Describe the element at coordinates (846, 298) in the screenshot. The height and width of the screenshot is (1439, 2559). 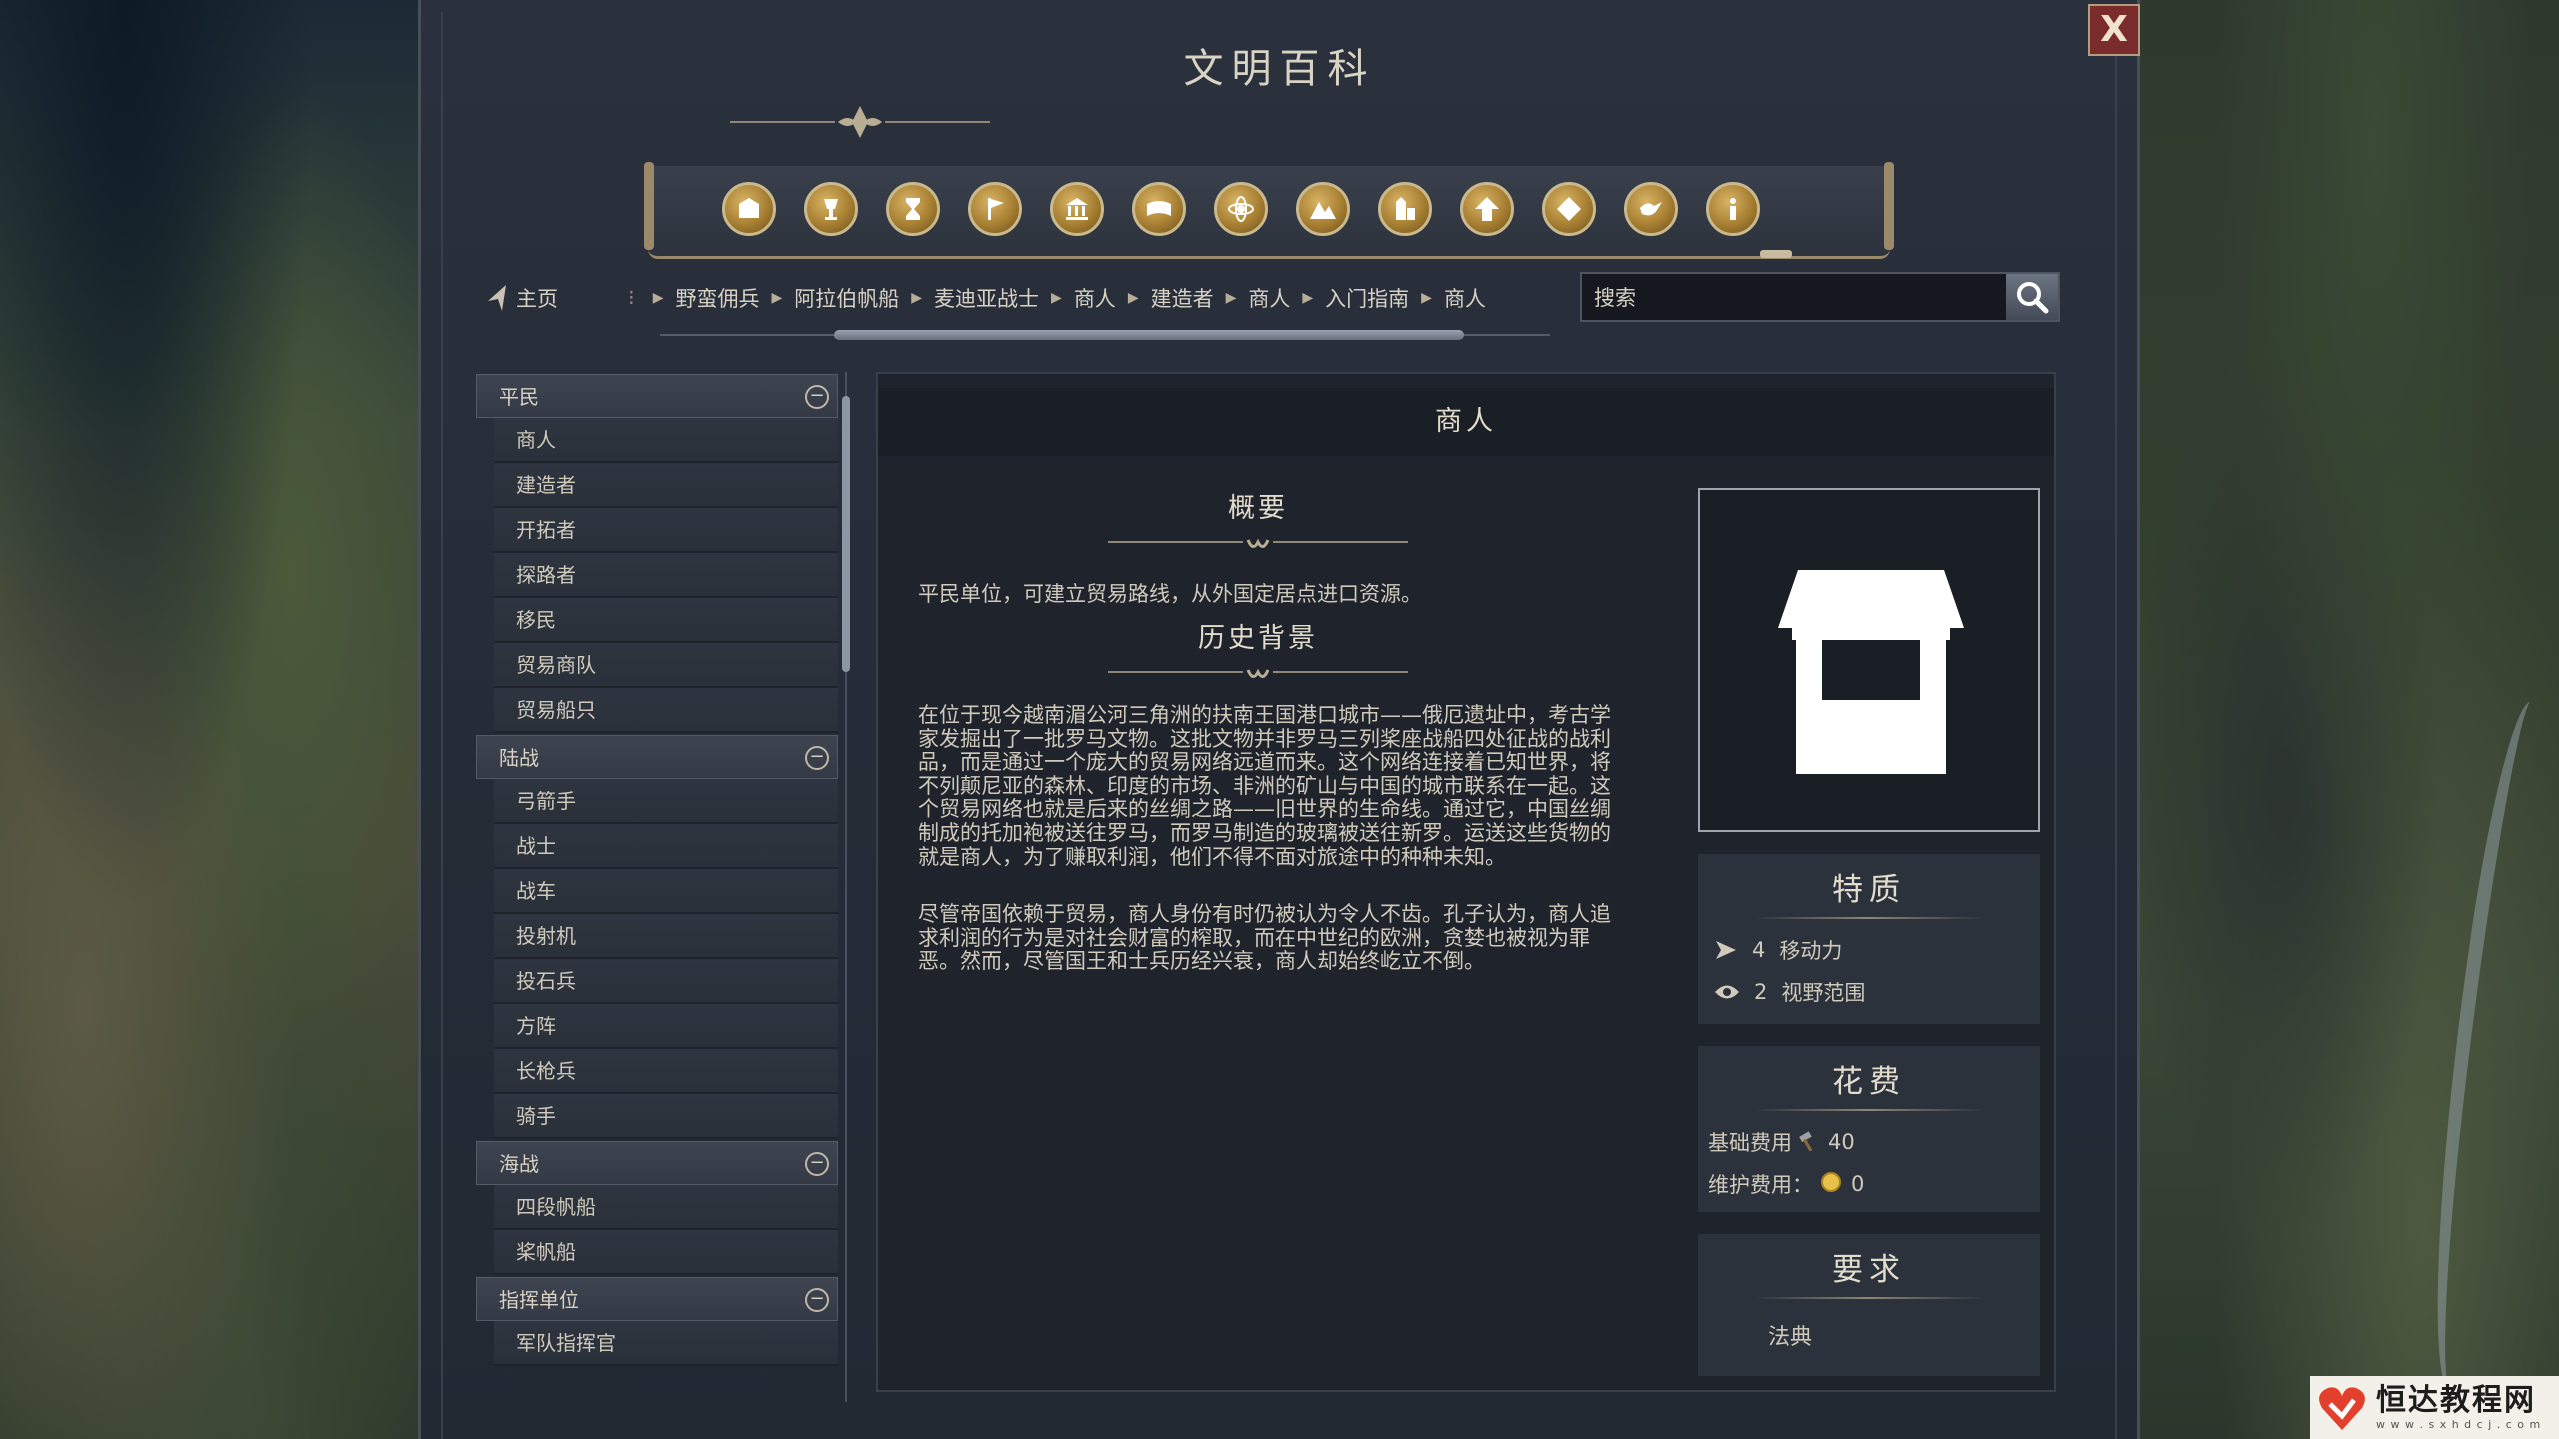
I see `breadcrumb-item: 阿拉伯帆船` at that location.